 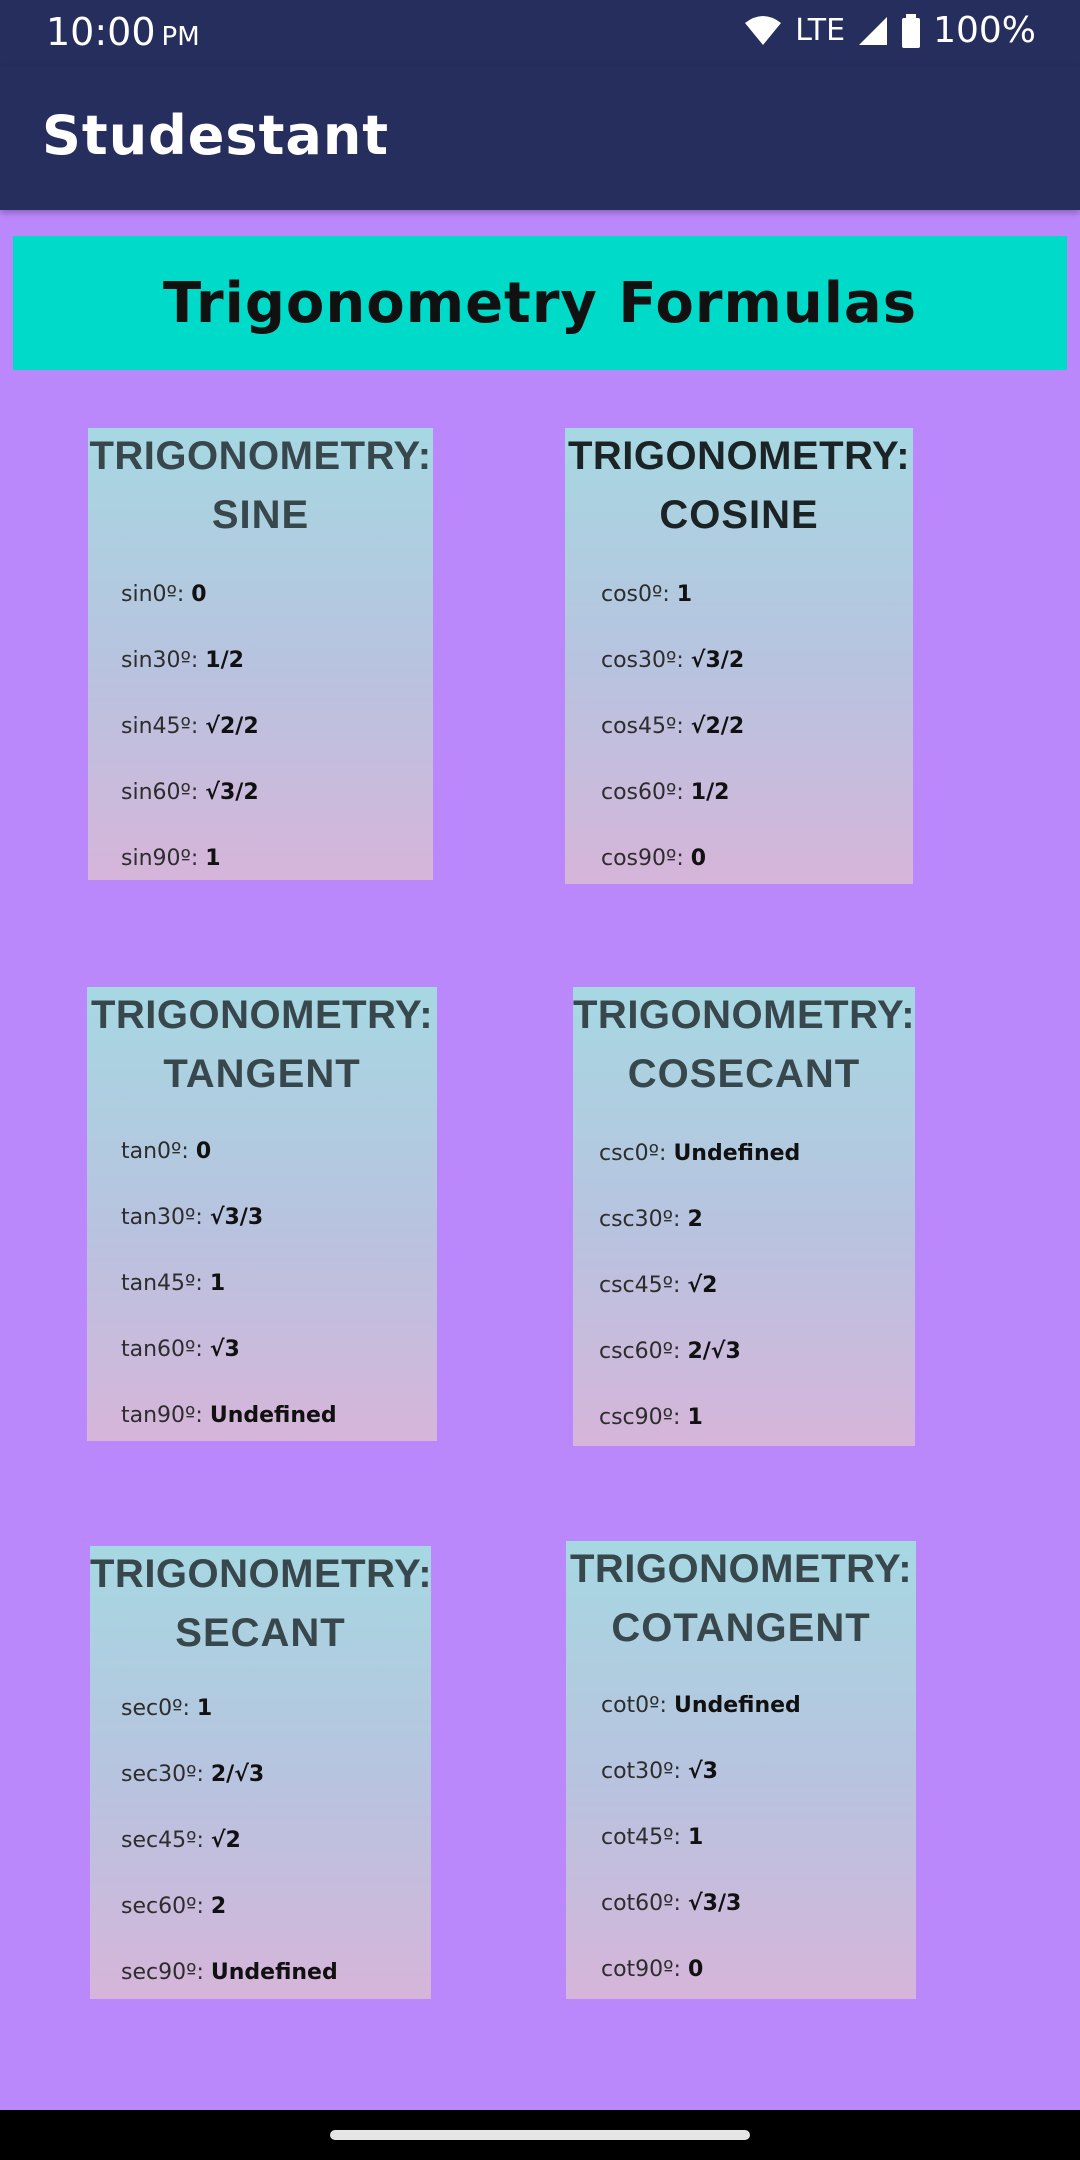 I want to click on card-heading-line2: SECANT, so click(x=260, y=1633).